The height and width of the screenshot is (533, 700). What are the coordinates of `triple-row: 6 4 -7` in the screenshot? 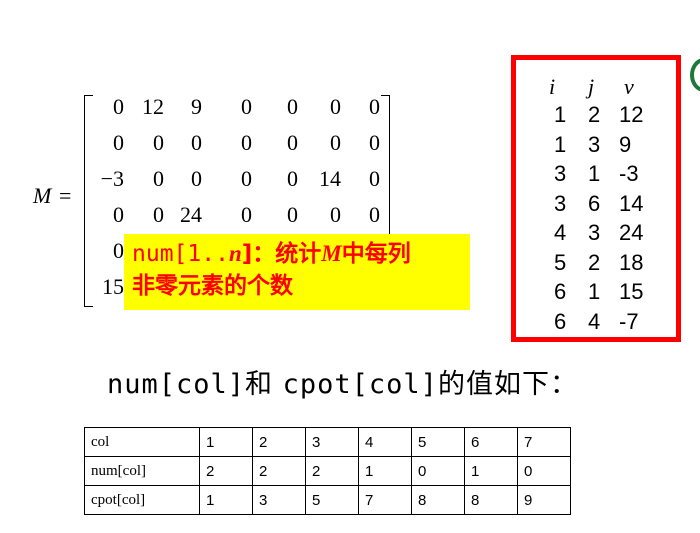 It's located at (596, 324).